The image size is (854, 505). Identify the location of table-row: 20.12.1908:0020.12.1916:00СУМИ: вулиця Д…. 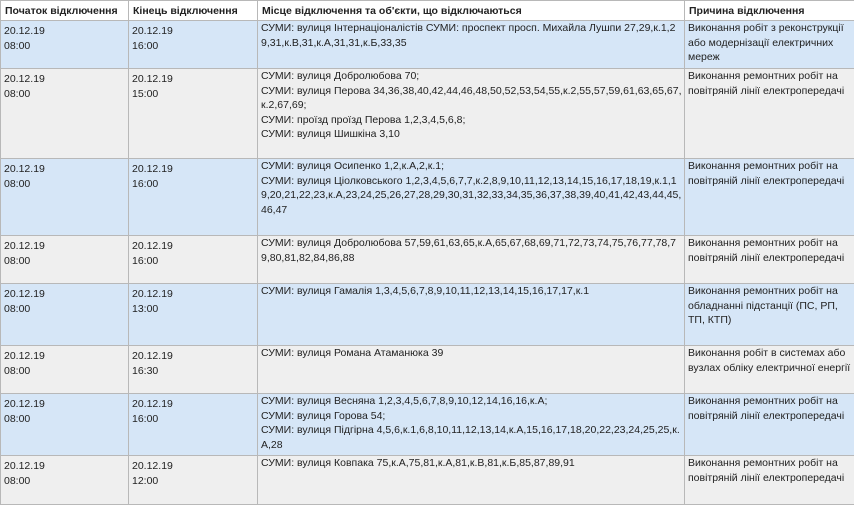
(427, 260).